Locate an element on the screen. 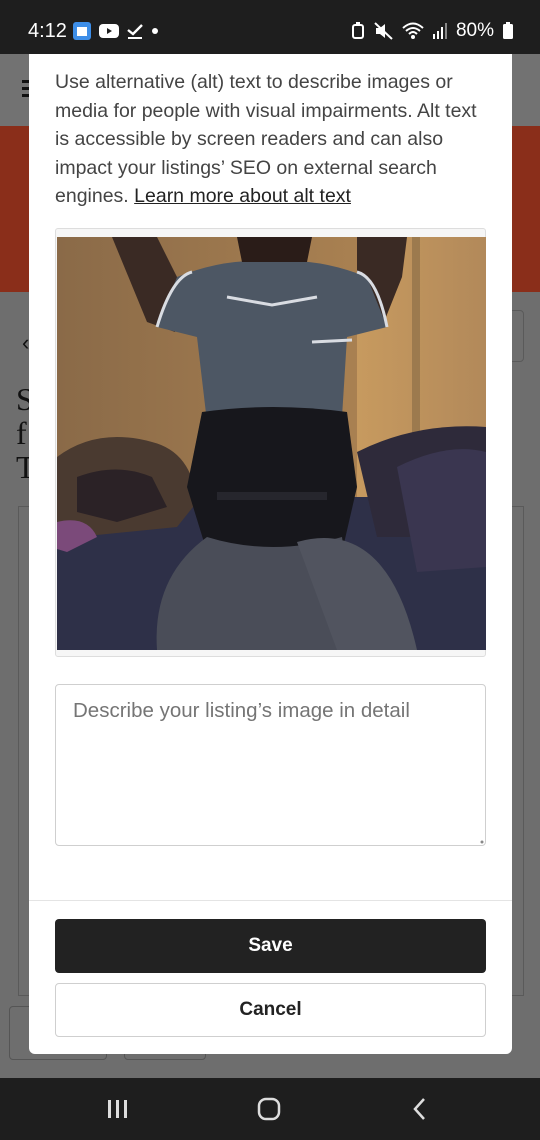 The height and width of the screenshot is (1140, 540). android-nav-bar is located at coordinates (270, 1109).